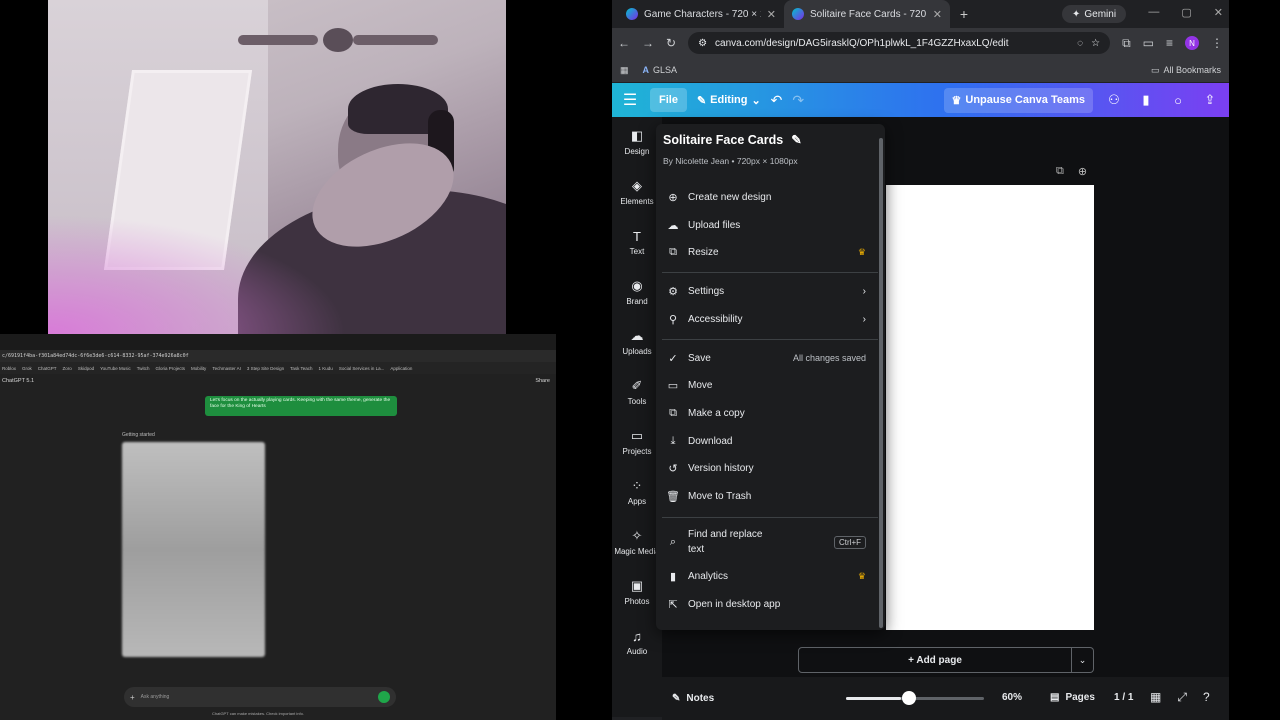 The width and height of the screenshot is (1280, 720). I want to click on share-icon: ⇪, so click(1210, 100).